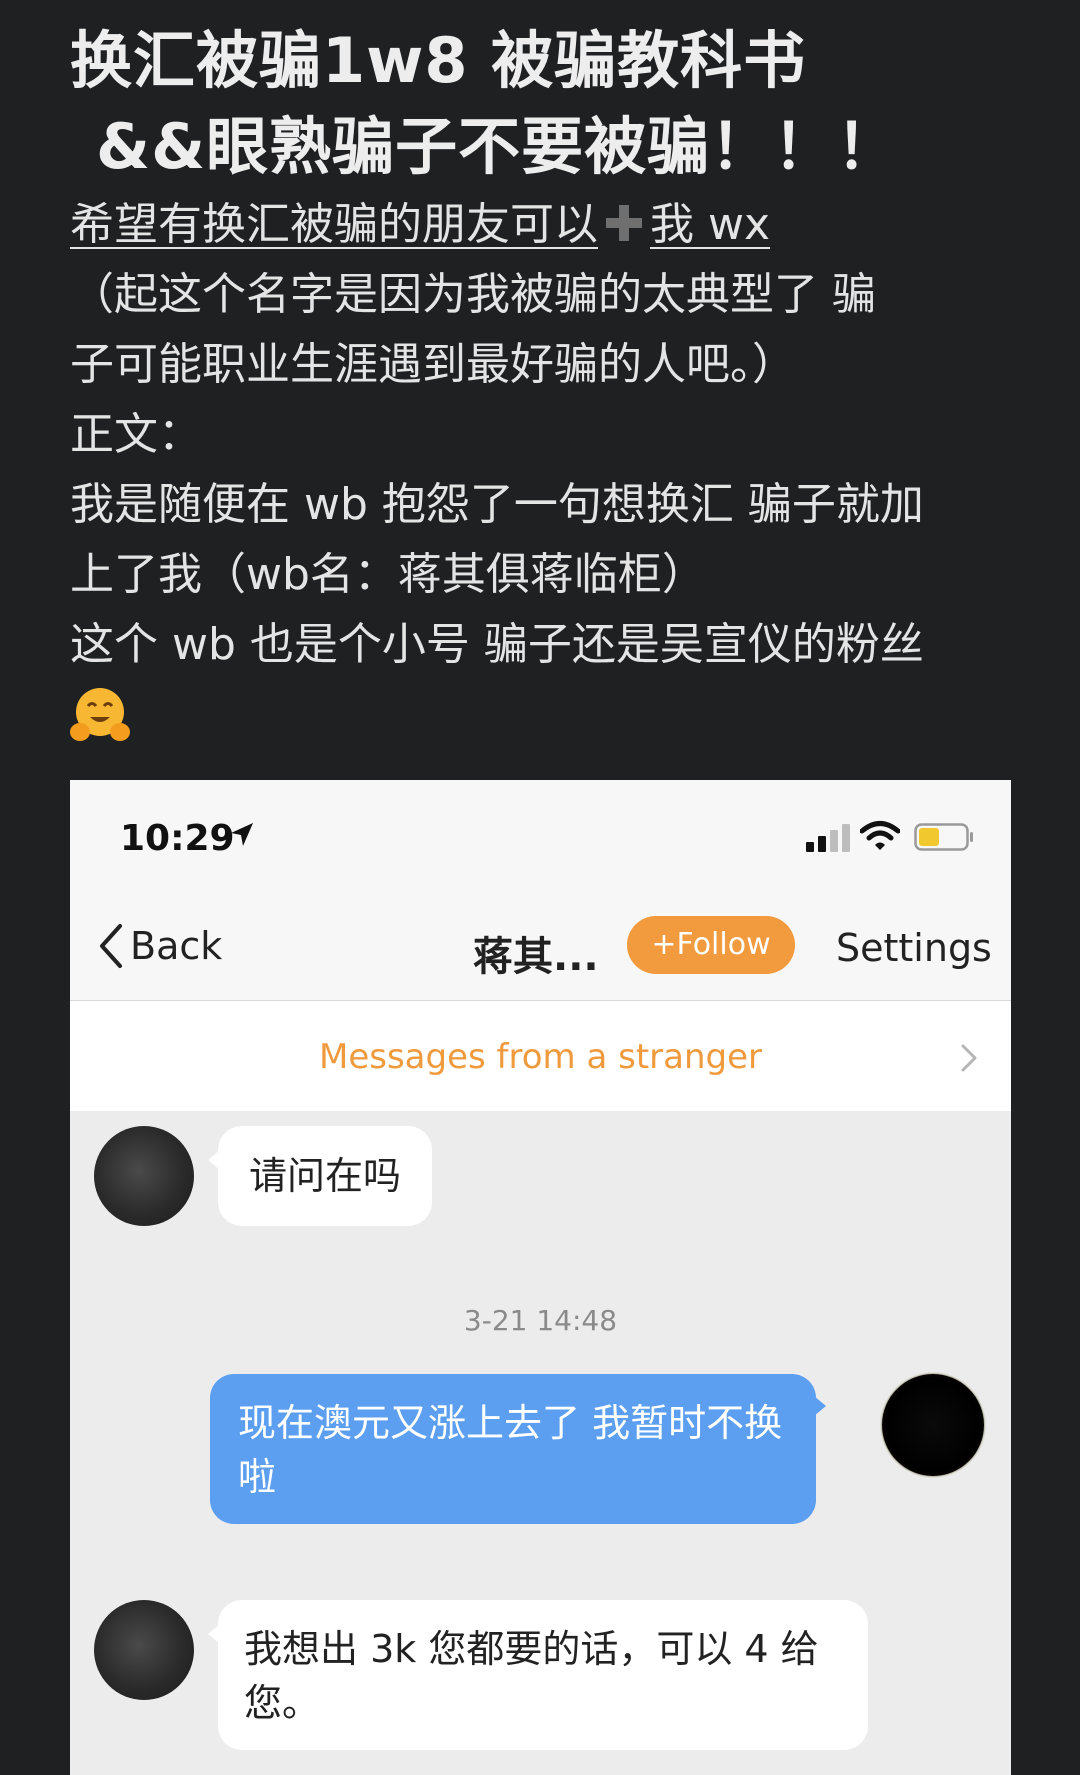  Describe the element at coordinates (111, 946) in the screenshot. I see `chevron-left-icon` at that location.